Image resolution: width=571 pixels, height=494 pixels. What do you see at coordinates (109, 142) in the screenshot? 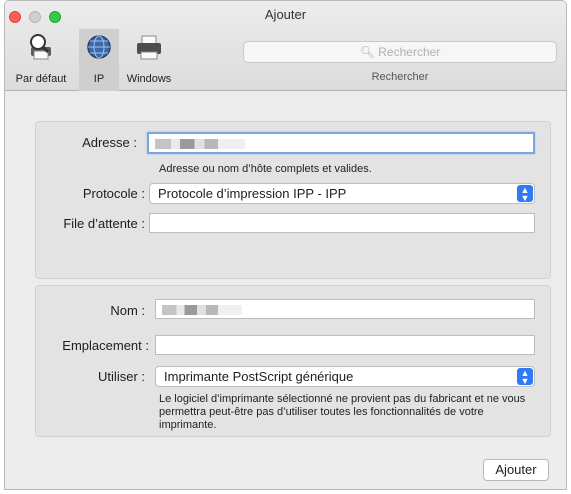
I see `address-label: Adresse :` at bounding box center [109, 142].